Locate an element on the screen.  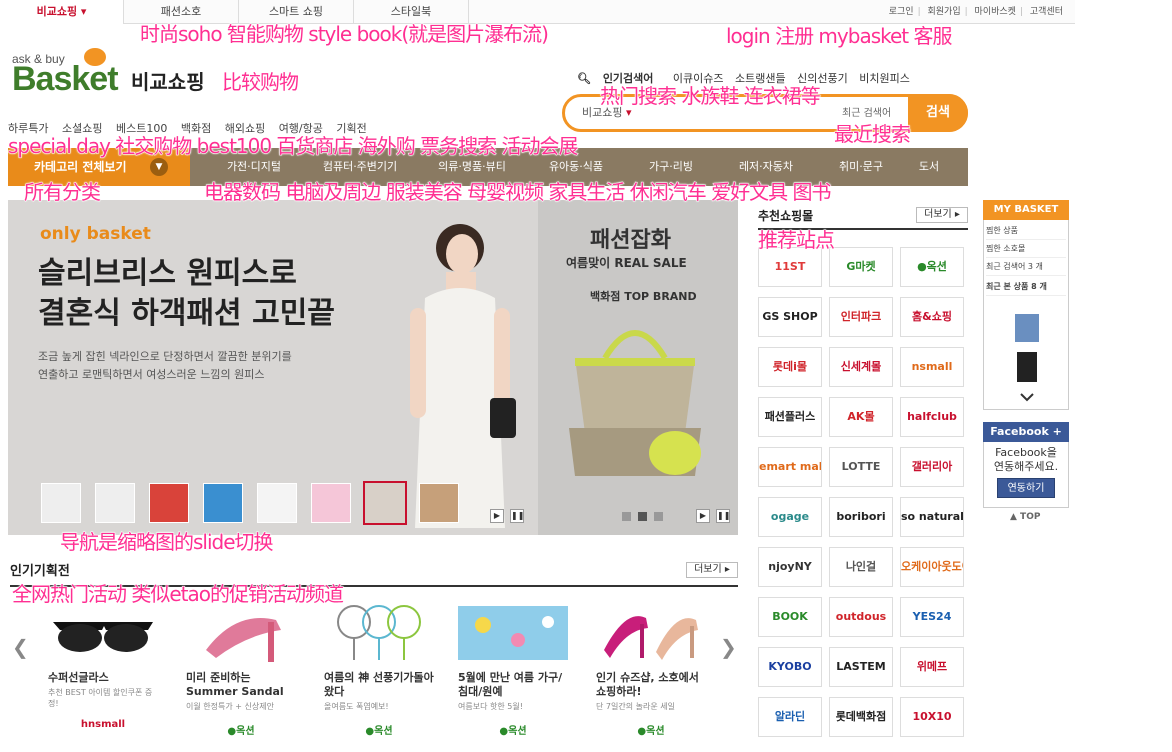
tab-compare-shopping: 비교쇼핑 ▾ is located at coordinates (62, 12).